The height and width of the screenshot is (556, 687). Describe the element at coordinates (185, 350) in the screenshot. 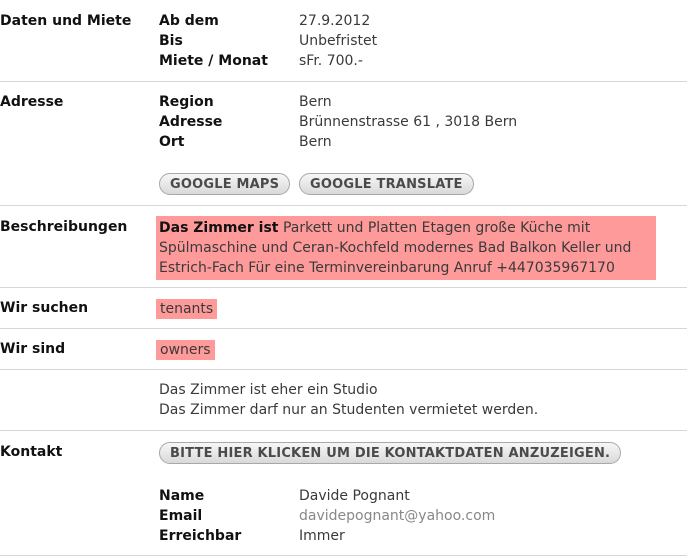

I see `wir-sind-value: owners` at that location.